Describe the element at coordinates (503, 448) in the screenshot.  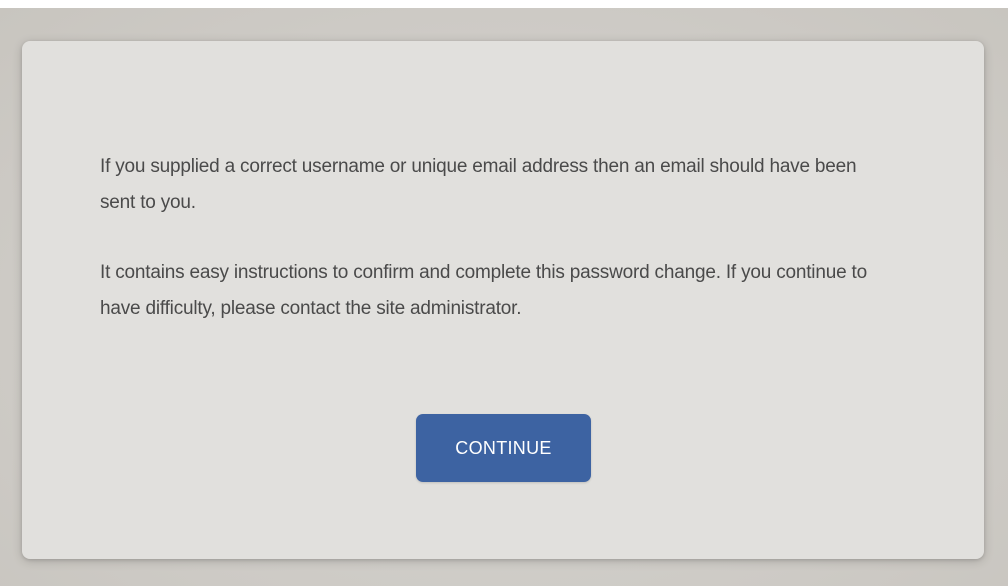
I see `continue-button: CONTINUE` at that location.